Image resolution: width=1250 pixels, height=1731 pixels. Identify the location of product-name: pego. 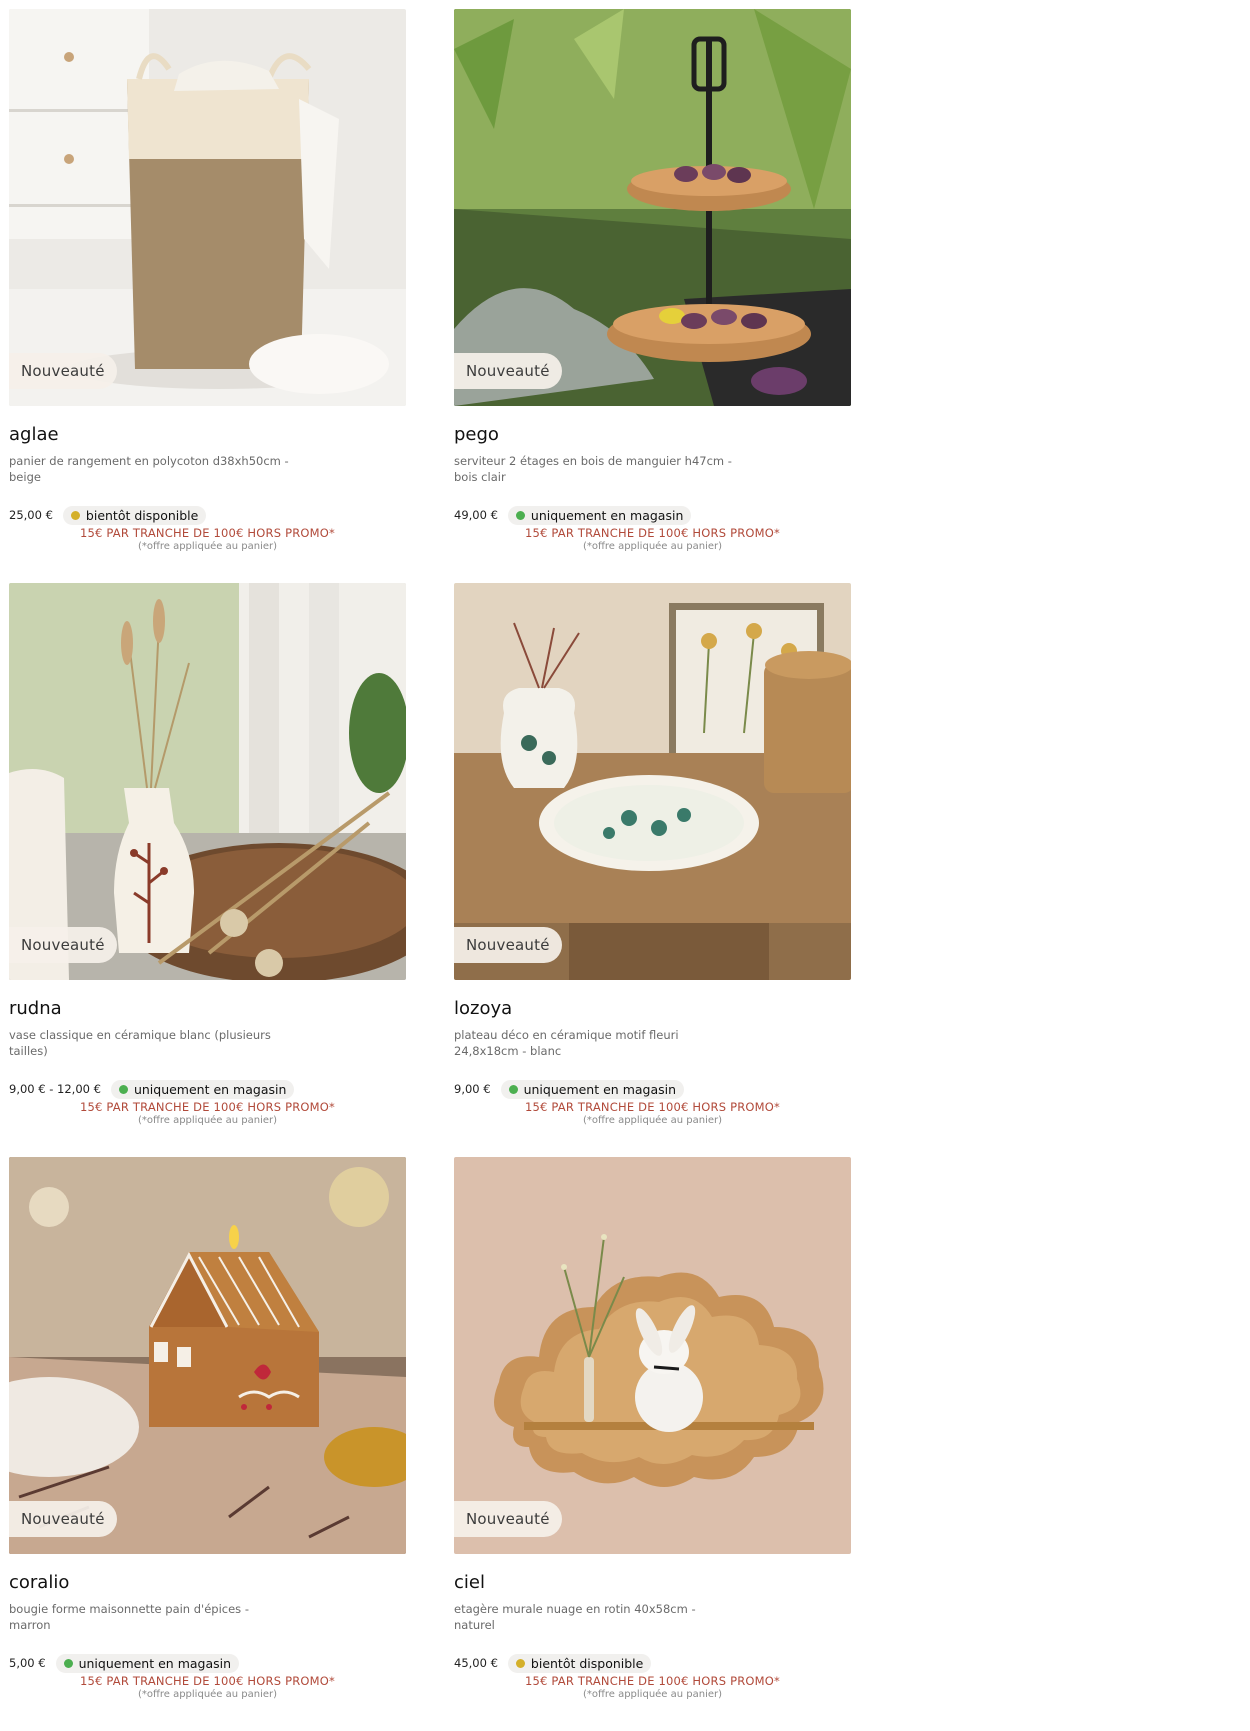
(652, 436).